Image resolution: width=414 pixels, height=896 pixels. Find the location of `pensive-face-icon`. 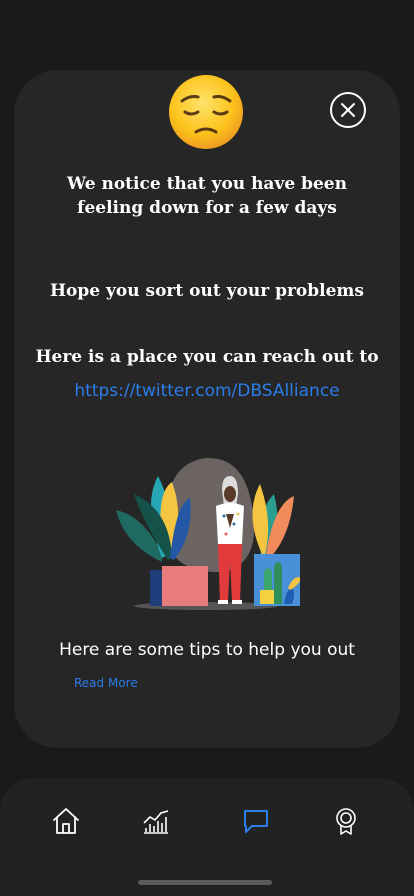

pensive-face-icon is located at coordinates (206, 112).